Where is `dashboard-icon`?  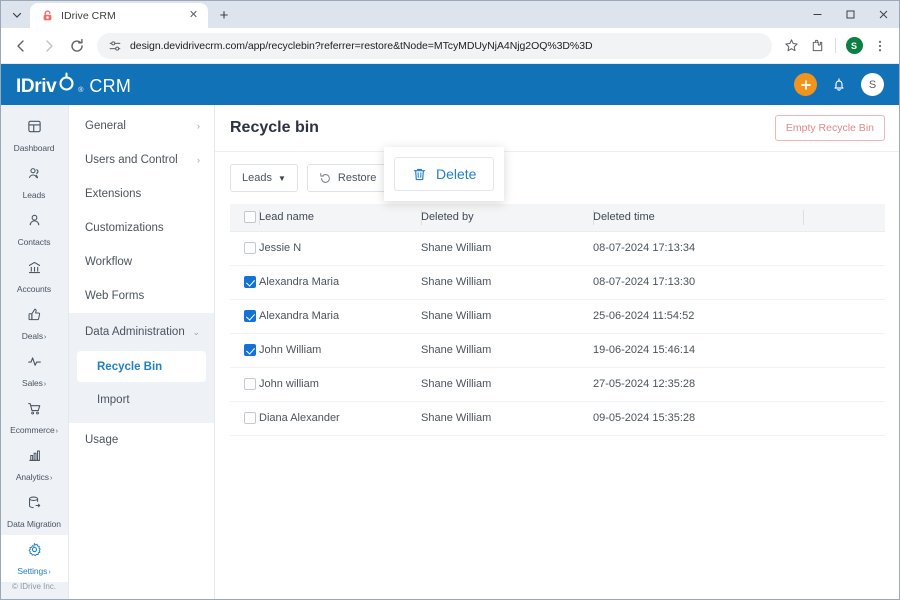
dashboard-icon is located at coordinates (34, 129).